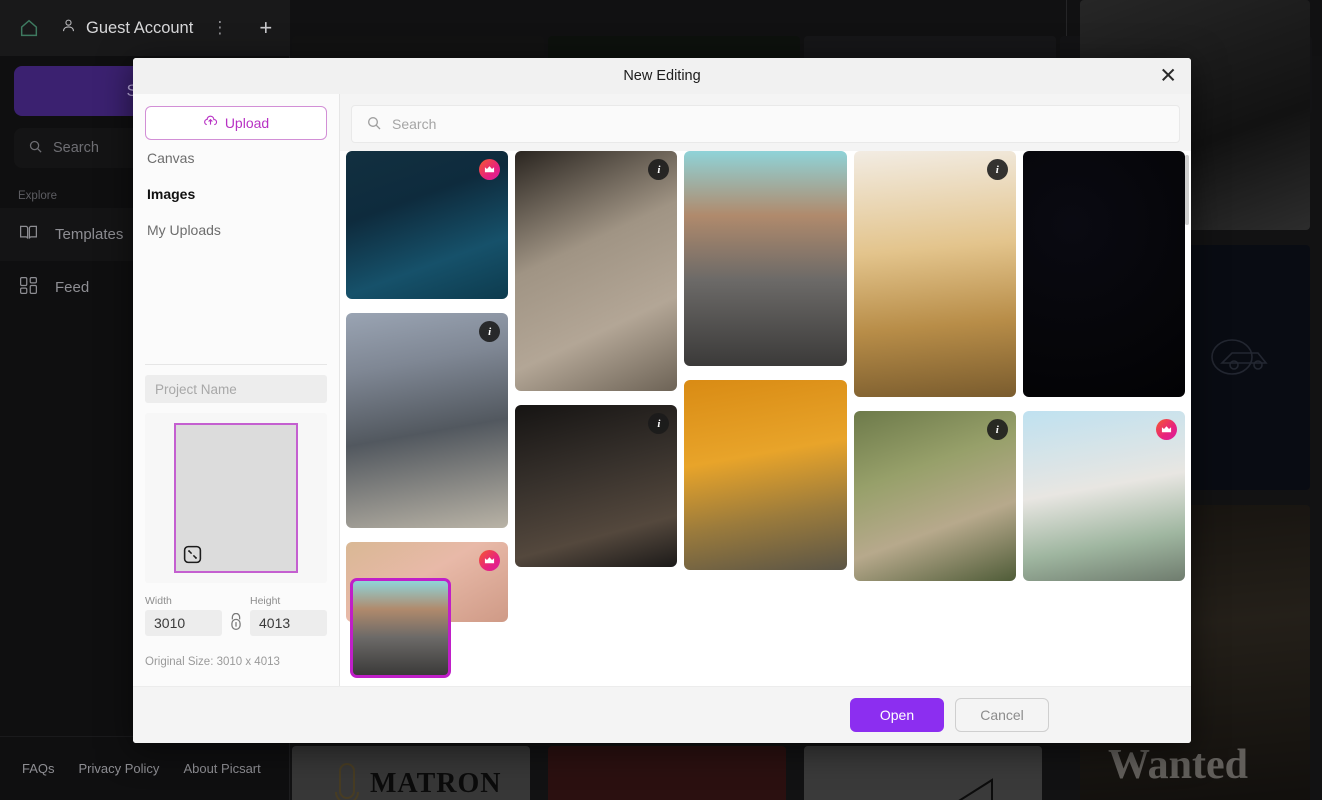 This screenshot has height=800, width=1322. I want to click on image-card-empty-city-street, so click(765, 258).